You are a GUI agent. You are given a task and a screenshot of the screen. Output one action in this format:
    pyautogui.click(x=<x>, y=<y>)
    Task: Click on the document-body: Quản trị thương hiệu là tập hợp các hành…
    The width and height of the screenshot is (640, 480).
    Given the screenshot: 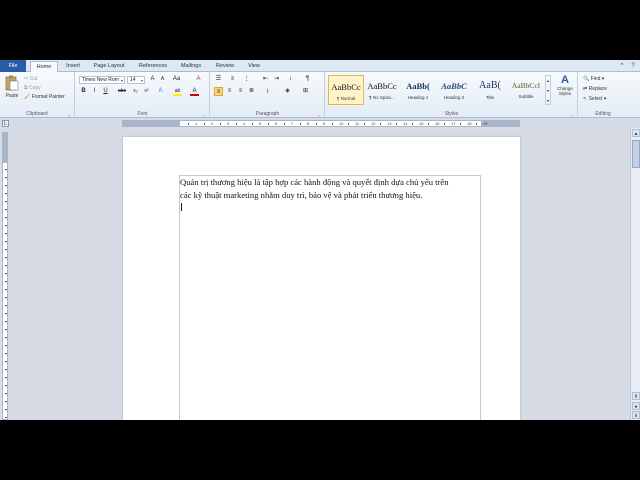 What is the action you would take?
    pyautogui.click(x=330, y=188)
    